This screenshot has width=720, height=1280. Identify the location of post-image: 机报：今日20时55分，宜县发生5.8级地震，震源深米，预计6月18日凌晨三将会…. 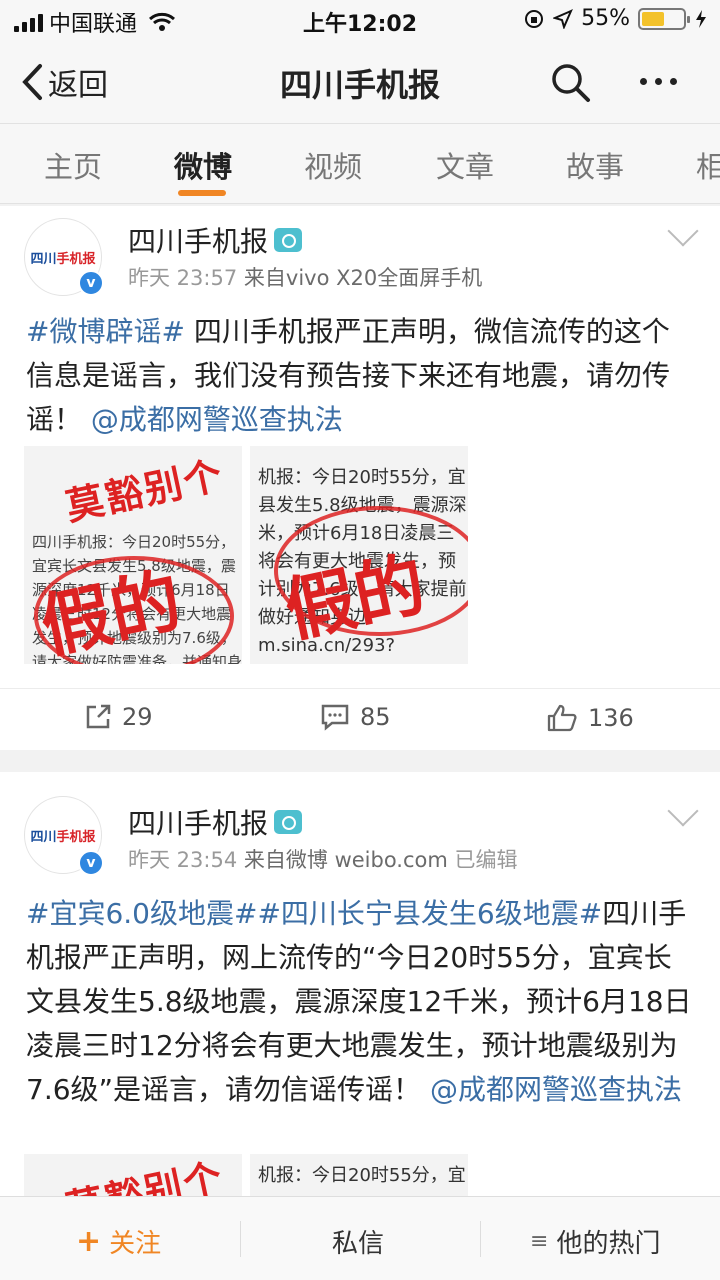
(359, 555).